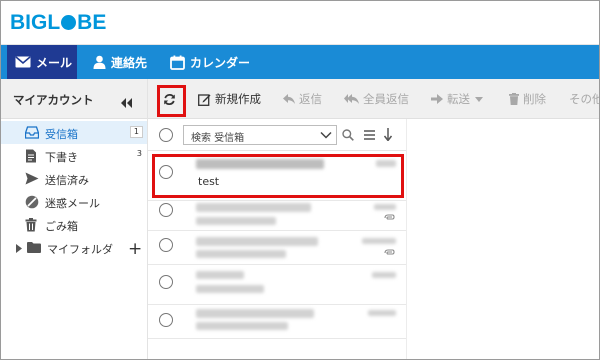 This screenshot has height=360, width=600. Describe the element at coordinates (369, 135) in the screenshot. I see `menu-icon` at that location.